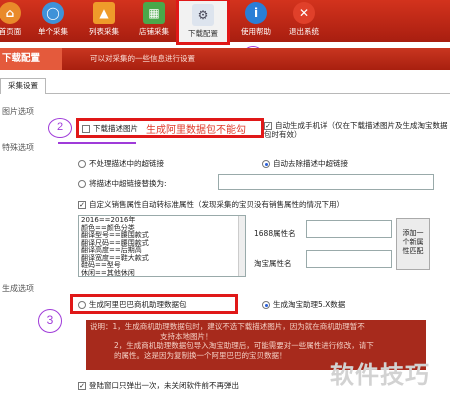 Image resolution: width=450 pixels, height=409 pixels. What do you see at coordinates (53, 13) in the screenshot?
I see `search-icon: ◯` at bounding box center [53, 13].